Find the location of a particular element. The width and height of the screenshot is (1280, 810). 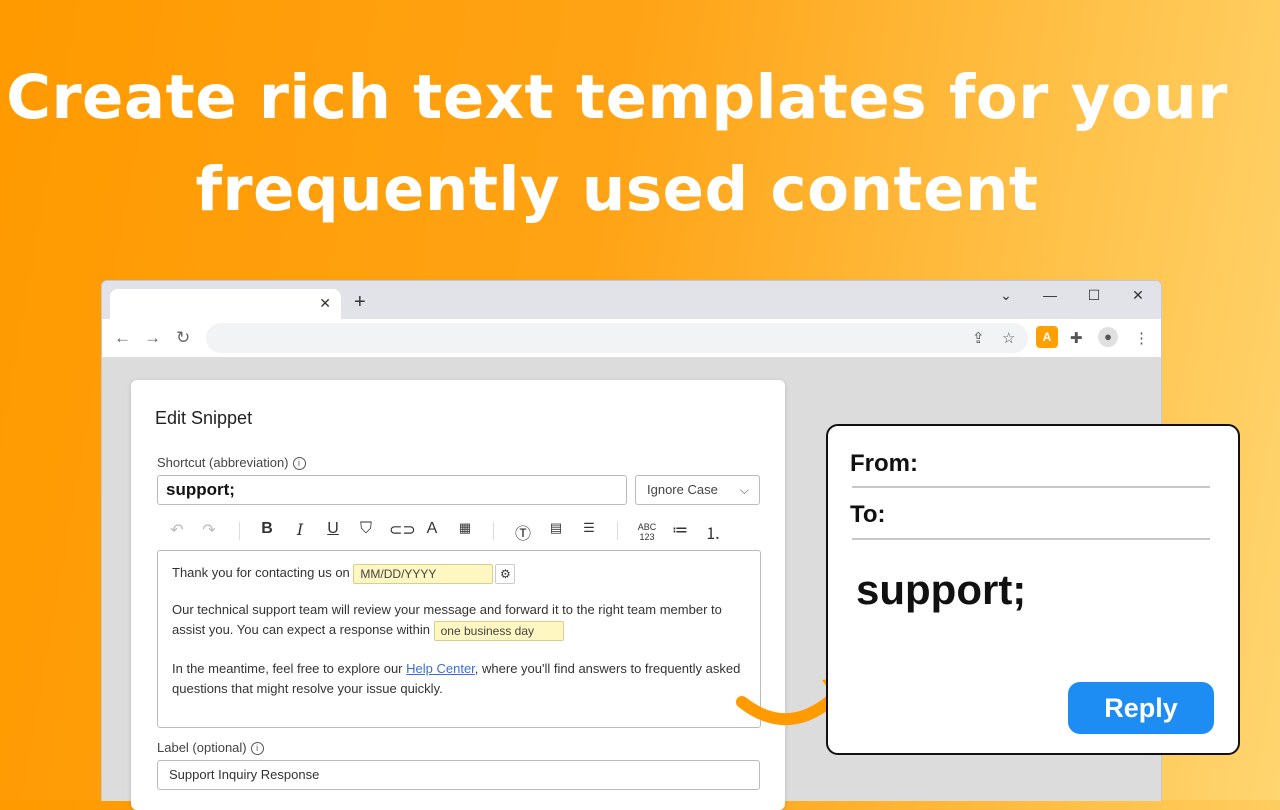

preview-body-text: support; is located at coordinates (941, 589).